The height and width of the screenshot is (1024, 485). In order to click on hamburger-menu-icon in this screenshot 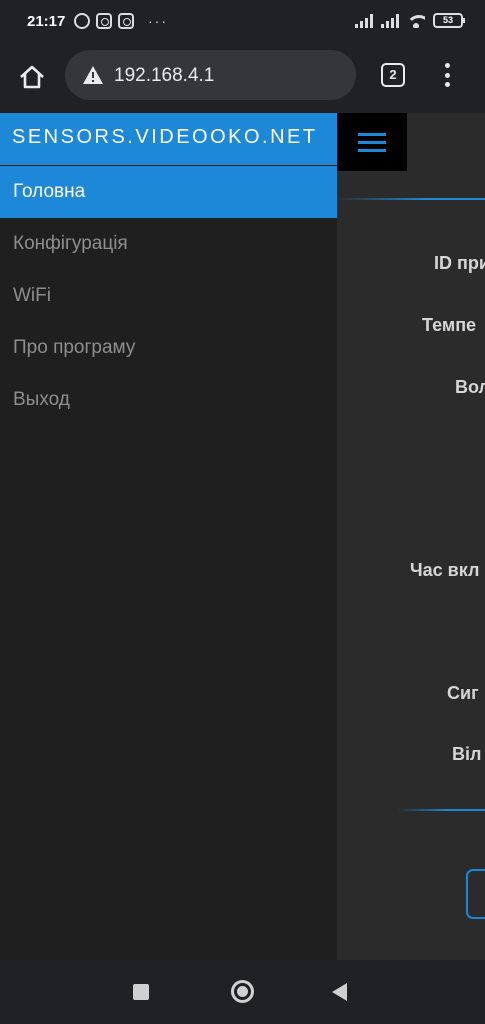, I will do `click(372, 142)`.